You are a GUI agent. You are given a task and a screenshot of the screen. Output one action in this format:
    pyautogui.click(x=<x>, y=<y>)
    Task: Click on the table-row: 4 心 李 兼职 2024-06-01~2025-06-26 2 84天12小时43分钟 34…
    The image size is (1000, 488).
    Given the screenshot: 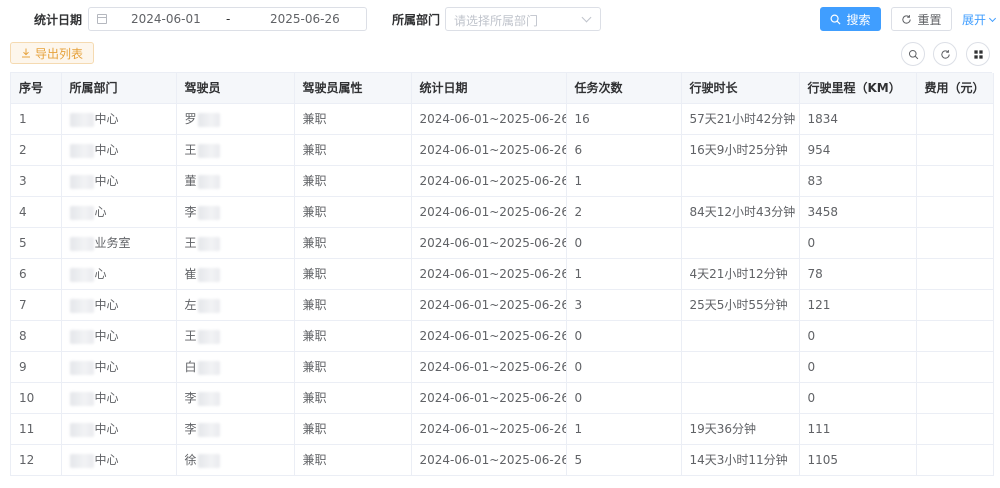 What is the action you would take?
    pyautogui.click(x=502, y=212)
    